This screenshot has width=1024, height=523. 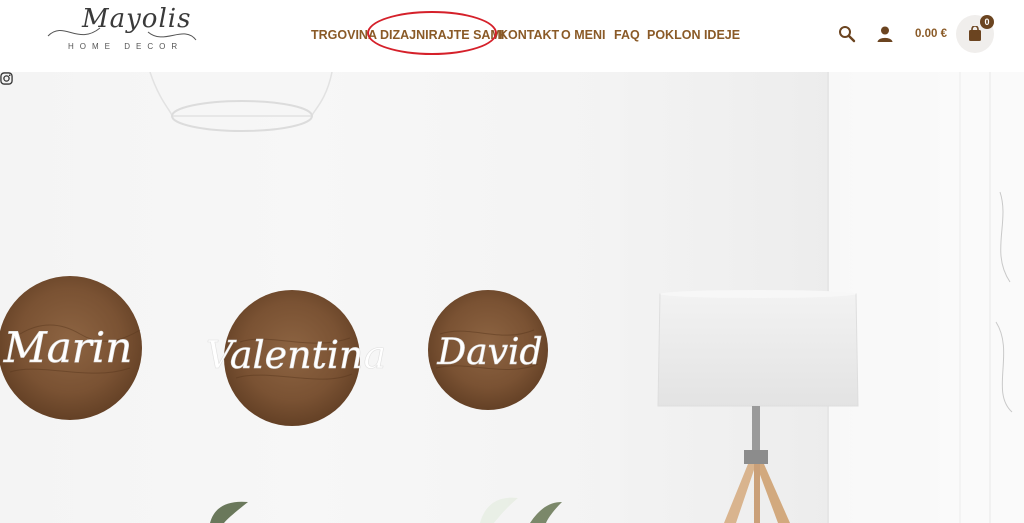 What do you see at coordinates (344, 35) in the screenshot?
I see `nav-item-trgovina: TRGOVINA` at bounding box center [344, 35].